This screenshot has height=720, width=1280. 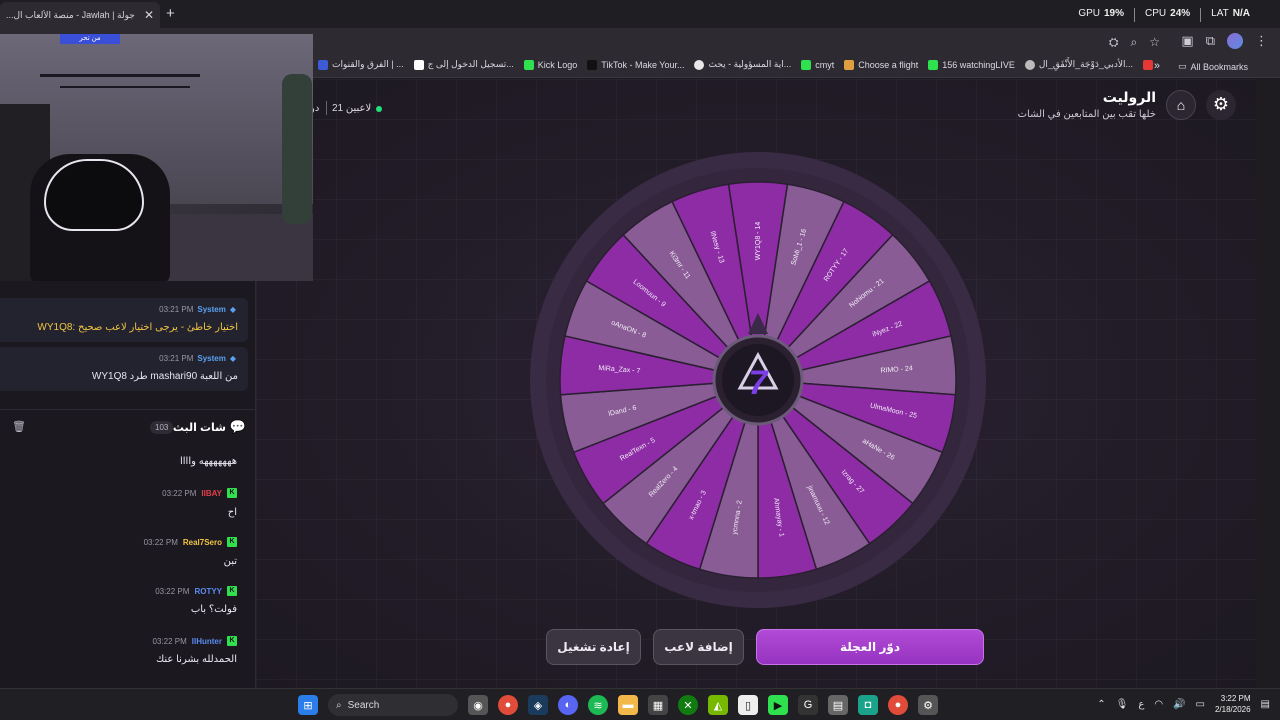 I want to click on settings-button: ⚙, so click(x=1221, y=104).